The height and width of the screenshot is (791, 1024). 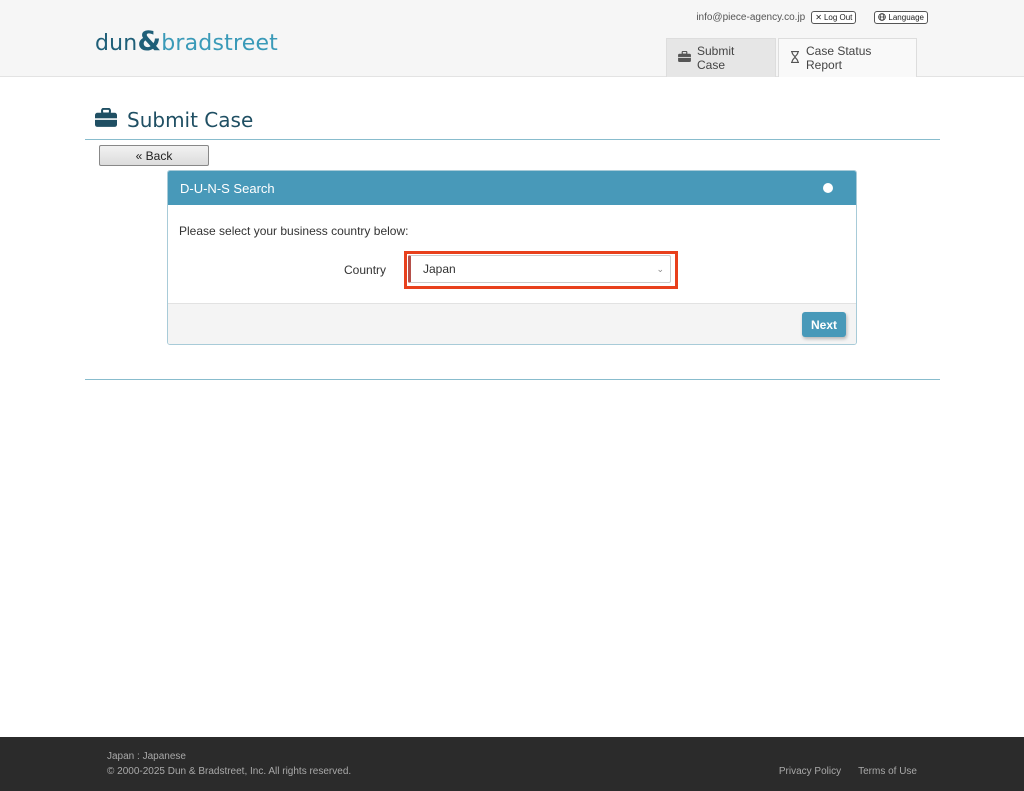 I want to click on panel-header: D-U-N-S Search, so click(x=512, y=188).